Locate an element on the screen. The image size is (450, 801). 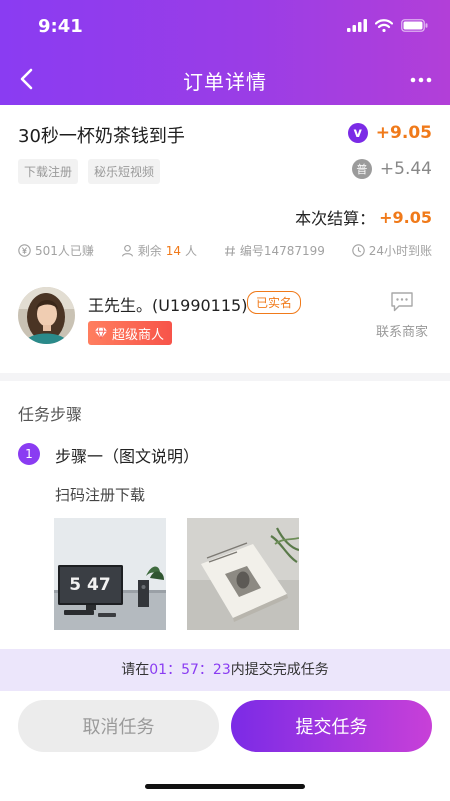
countdown-seconds: 23 is located at coordinates (221, 670).